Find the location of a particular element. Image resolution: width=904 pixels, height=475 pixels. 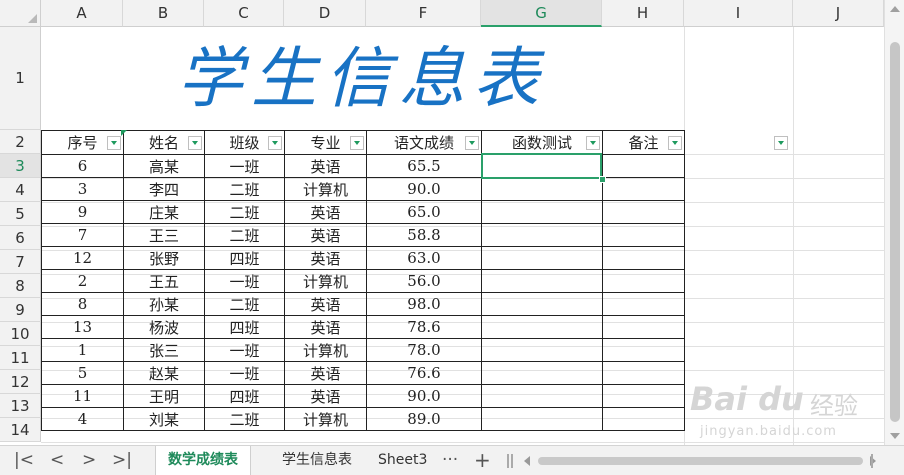

cell: 90.0 is located at coordinates (424, 396).